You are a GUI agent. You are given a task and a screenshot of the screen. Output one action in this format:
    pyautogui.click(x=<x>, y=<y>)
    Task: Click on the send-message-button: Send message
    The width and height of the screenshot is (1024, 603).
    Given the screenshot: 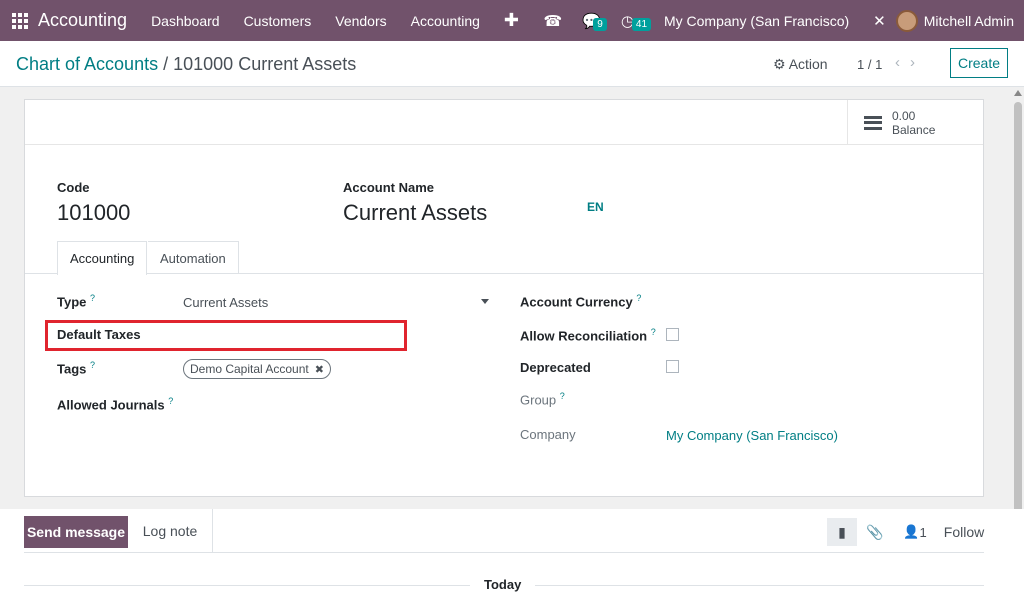 What is the action you would take?
    pyautogui.click(x=76, y=532)
    